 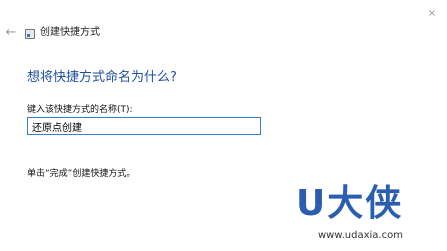 What do you see at coordinates (80, 110) in the screenshot?
I see `shortcut-name-label: 键入该快捷方式的名称(T):` at bounding box center [80, 110].